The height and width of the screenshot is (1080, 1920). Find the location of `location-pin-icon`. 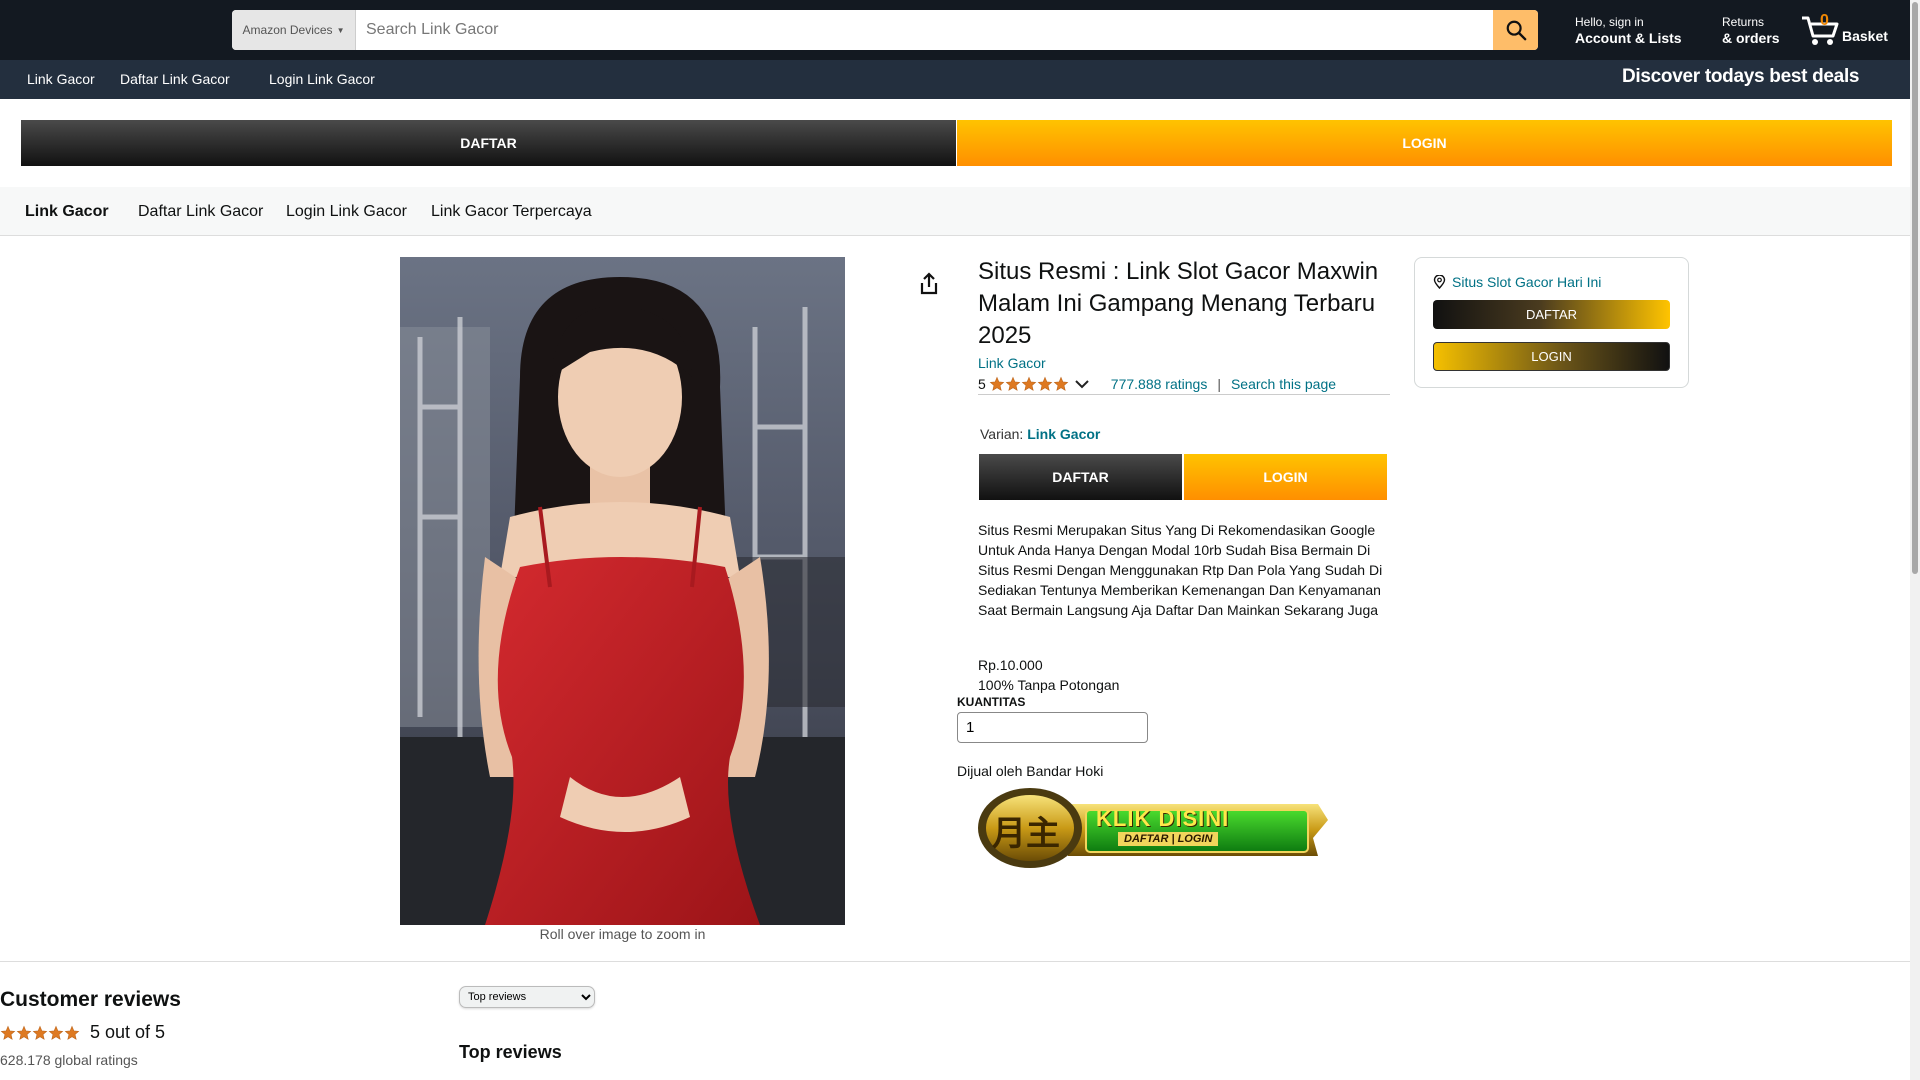

location-pin-icon is located at coordinates (1439, 282).